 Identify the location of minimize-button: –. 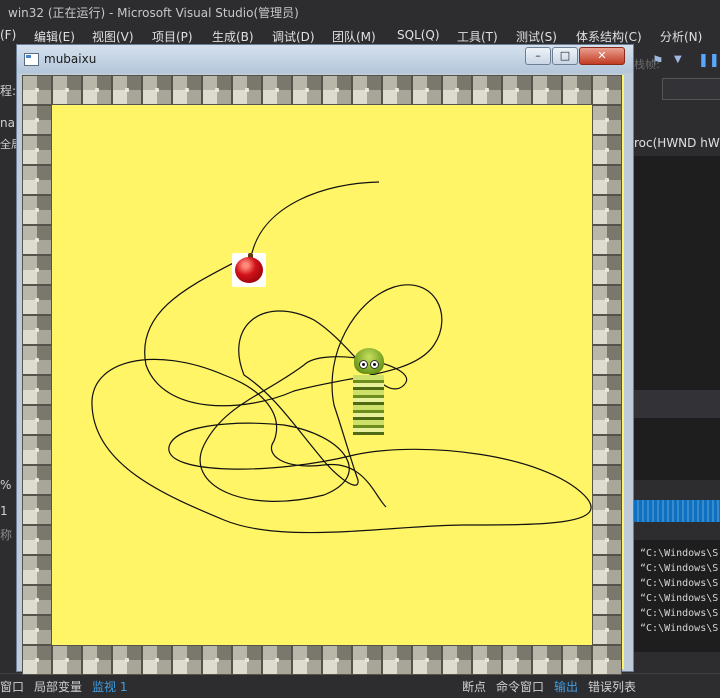
(538, 56).